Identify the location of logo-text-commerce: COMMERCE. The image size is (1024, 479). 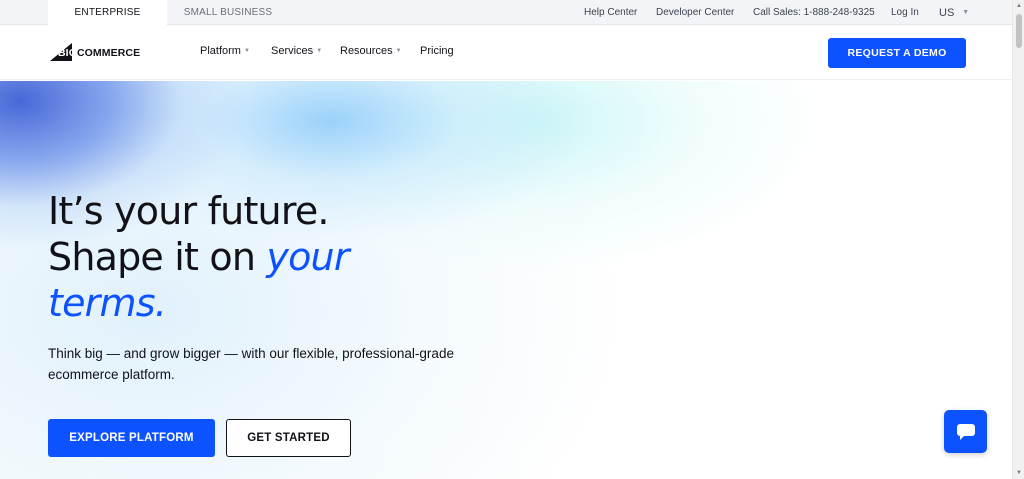
(108, 53).